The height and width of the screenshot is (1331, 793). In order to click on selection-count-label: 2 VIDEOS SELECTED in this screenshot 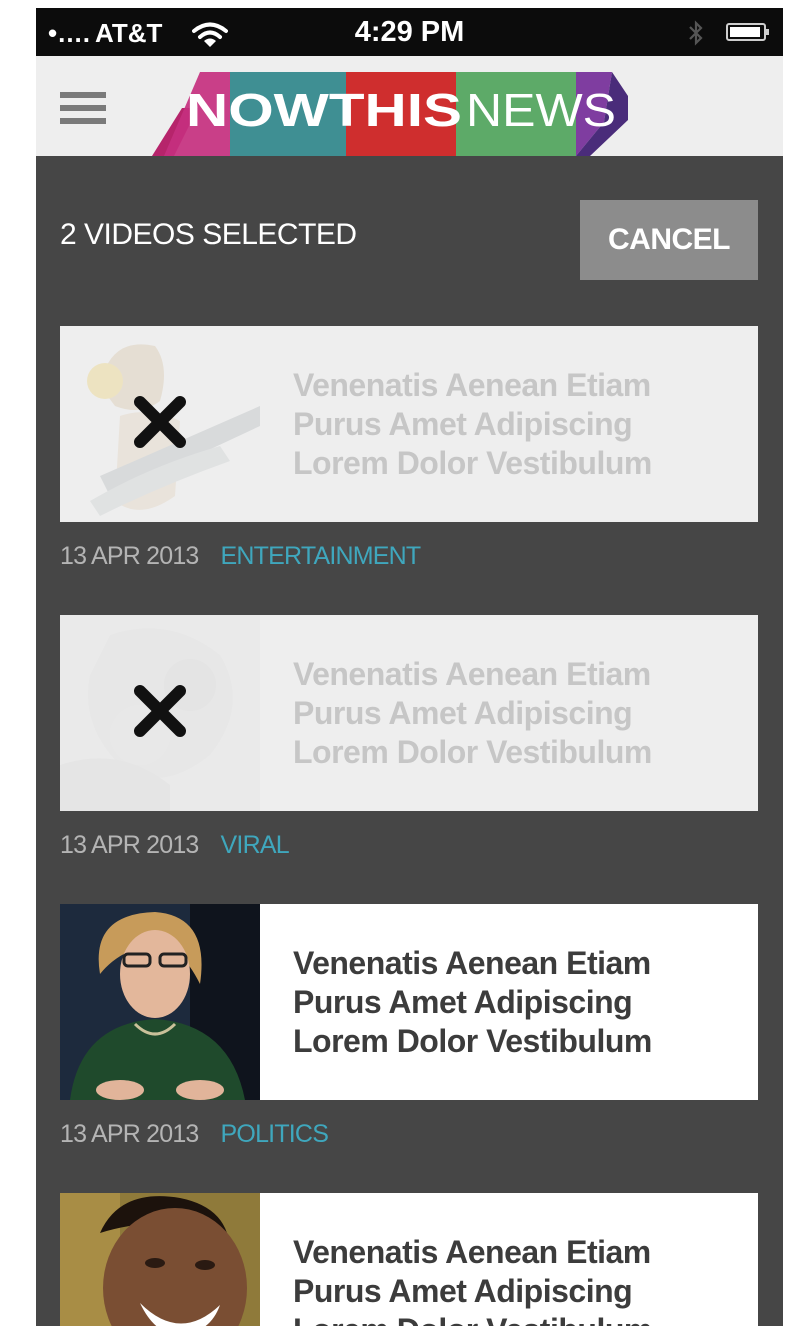, I will do `click(208, 234)`.